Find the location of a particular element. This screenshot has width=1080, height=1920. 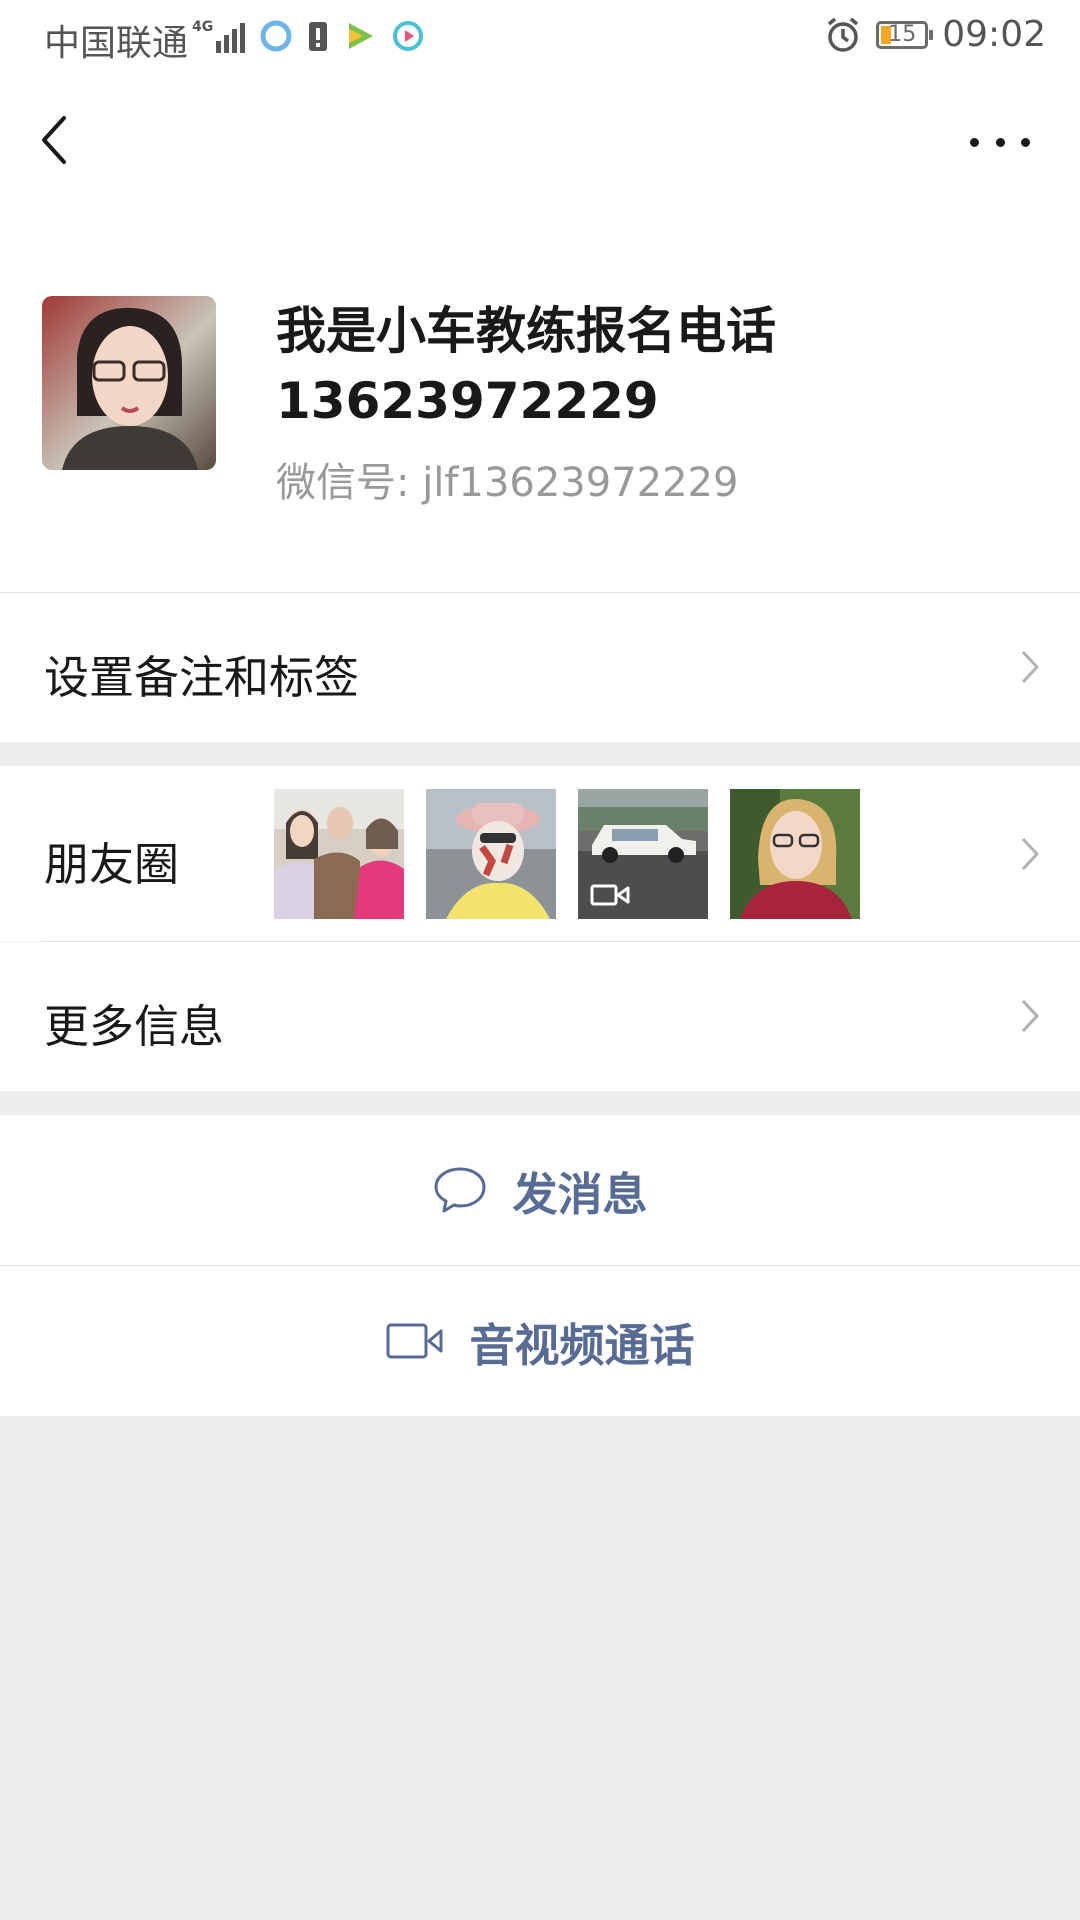

carrier-name: 中国联通 is located at coordinates (116, 43).